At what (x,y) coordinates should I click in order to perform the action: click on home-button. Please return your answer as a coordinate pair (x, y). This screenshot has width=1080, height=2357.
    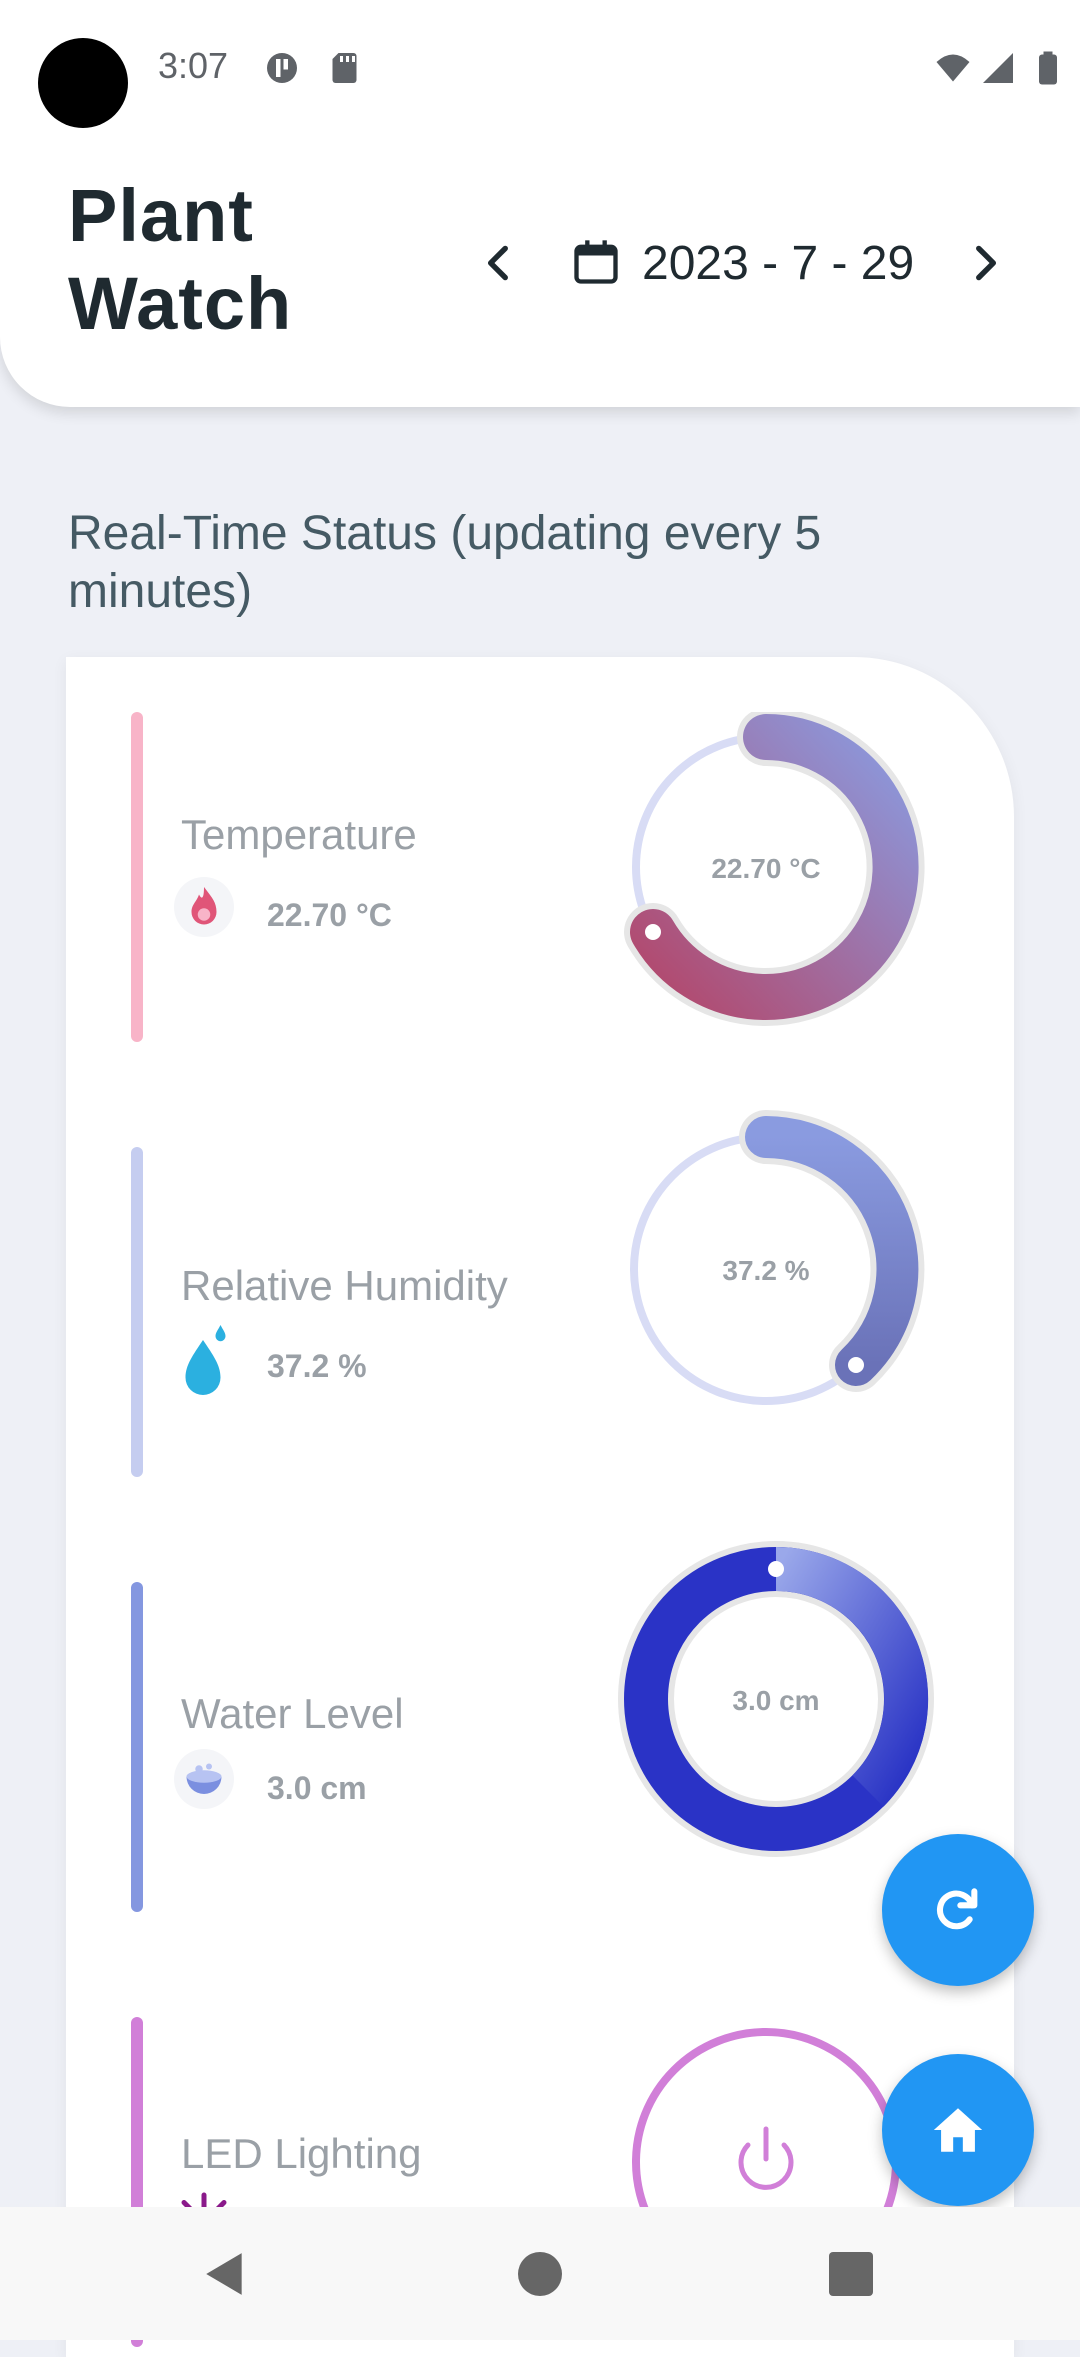
    Looking at the image, I should click on (958, 2130).